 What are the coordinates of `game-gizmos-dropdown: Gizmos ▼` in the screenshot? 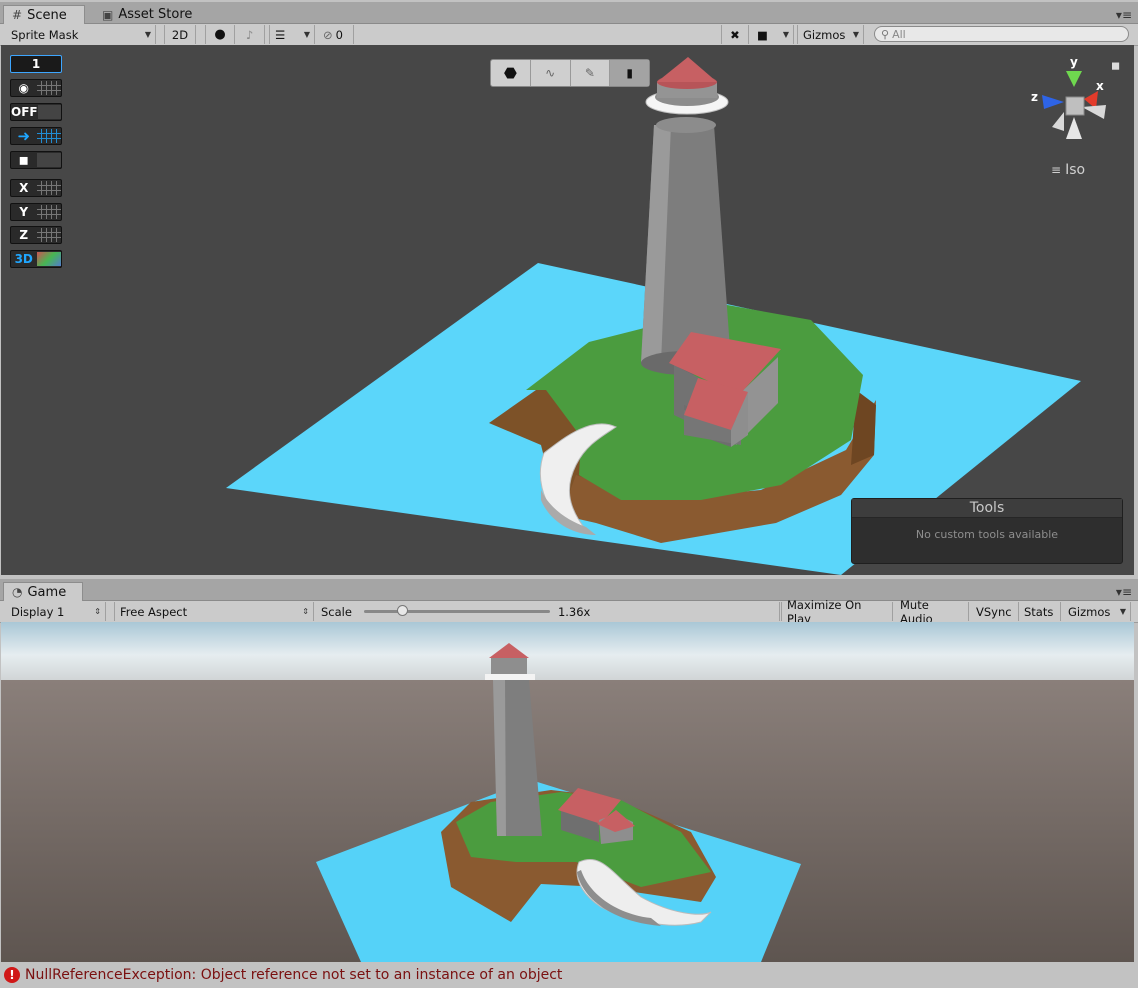 It's located at (1097, 611).